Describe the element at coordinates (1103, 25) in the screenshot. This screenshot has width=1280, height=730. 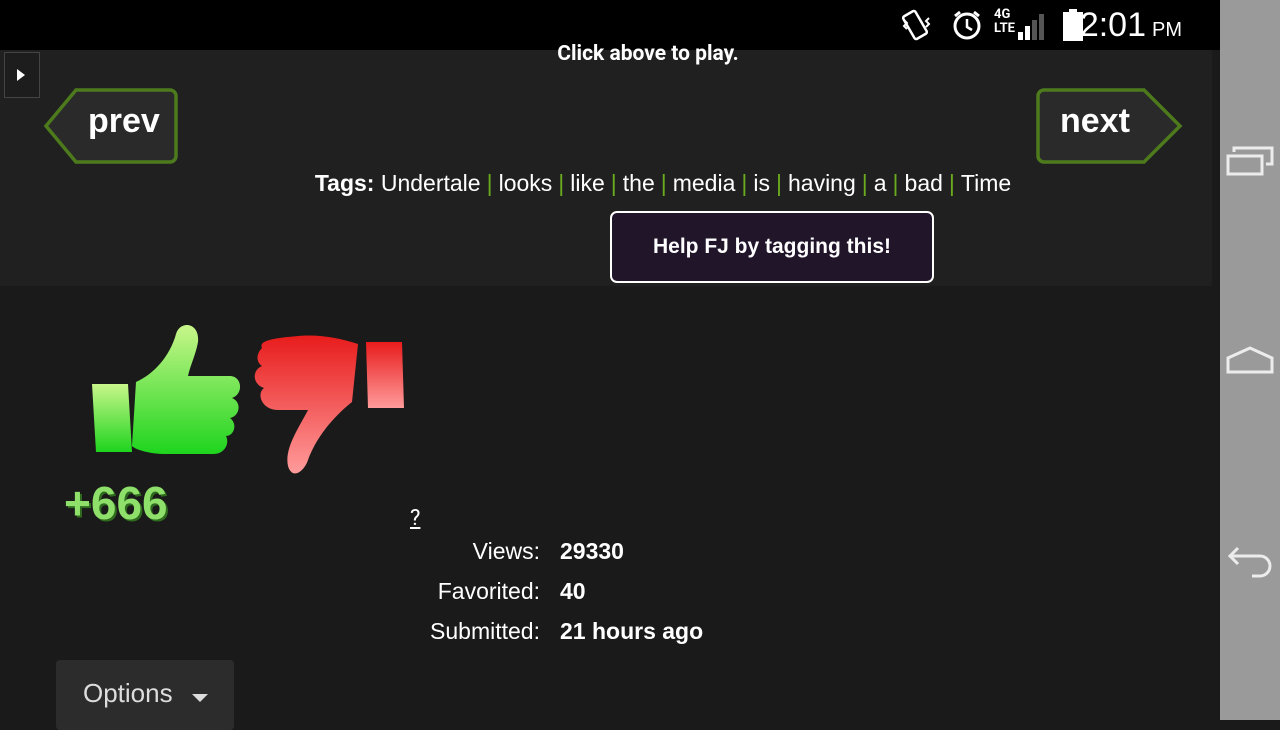
I see `clock-time: 12:01` at that location.